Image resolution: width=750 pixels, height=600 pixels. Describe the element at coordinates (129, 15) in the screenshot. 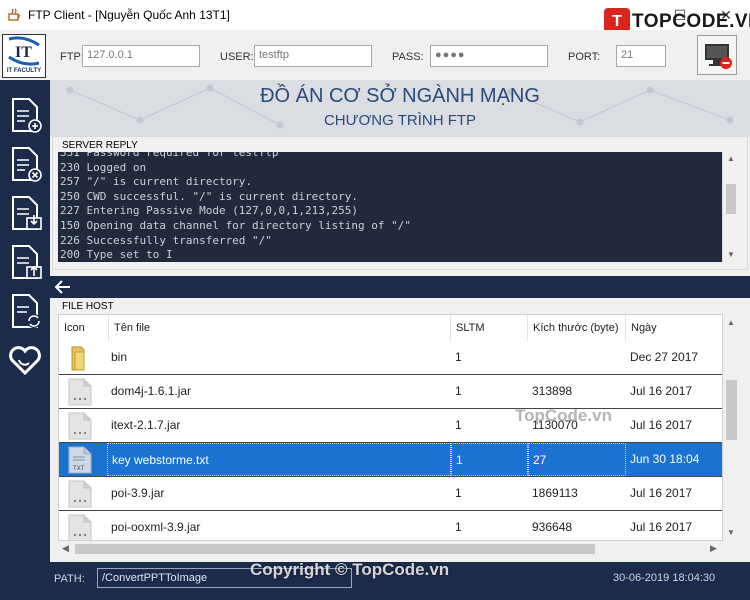

I see `window-title: FTP Client - [Nguyễn Quốc Anh 13T1]` at that location.